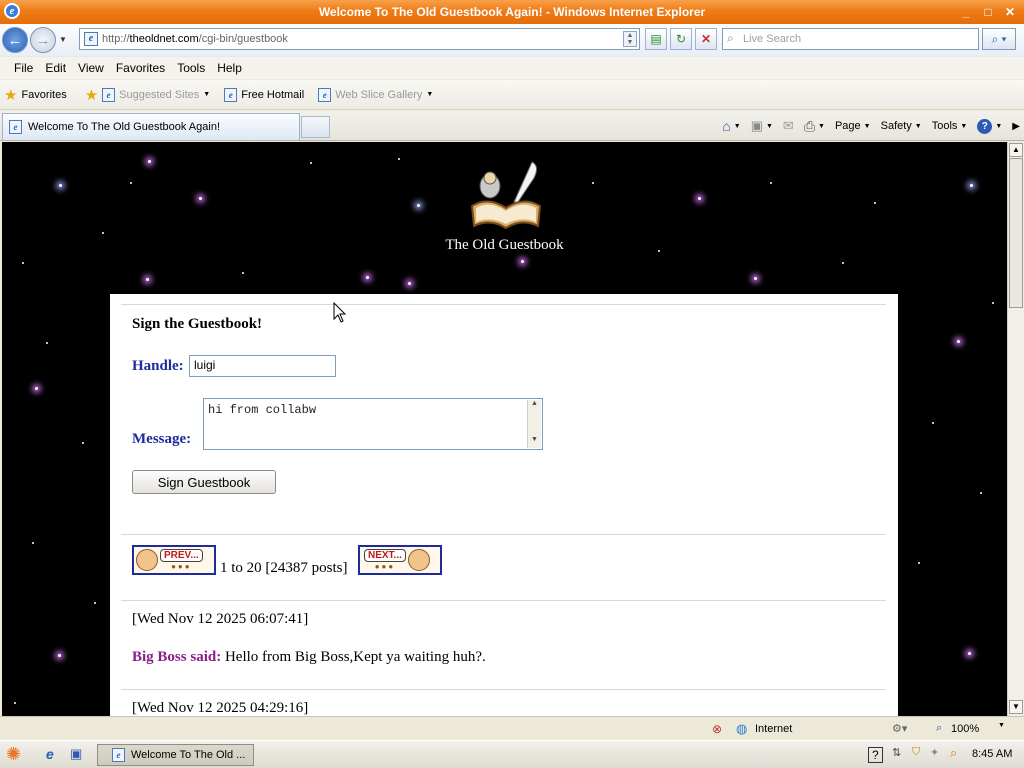 This screenshot has height=768, width=1024. I want to click on mail-icon: ✉, so click(788, 125).